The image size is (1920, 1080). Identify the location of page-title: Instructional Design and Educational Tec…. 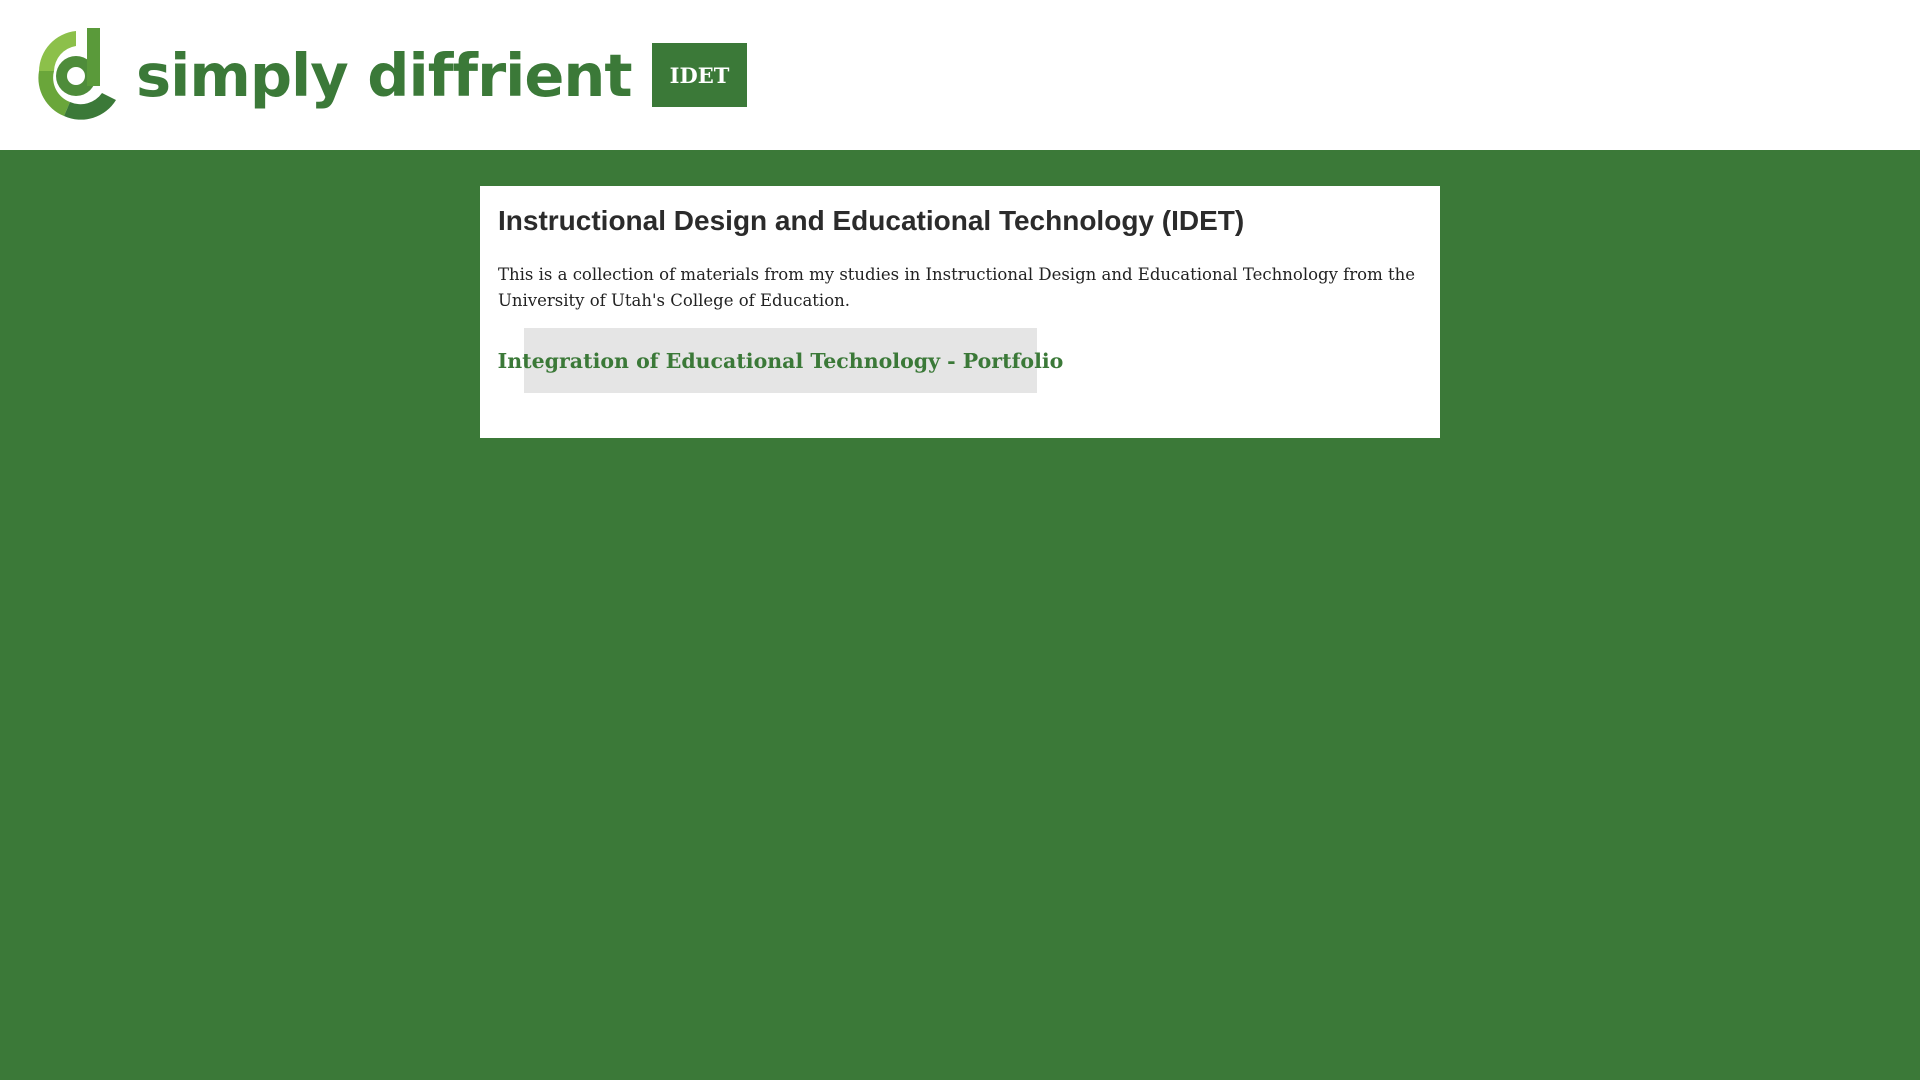
(871, 220).